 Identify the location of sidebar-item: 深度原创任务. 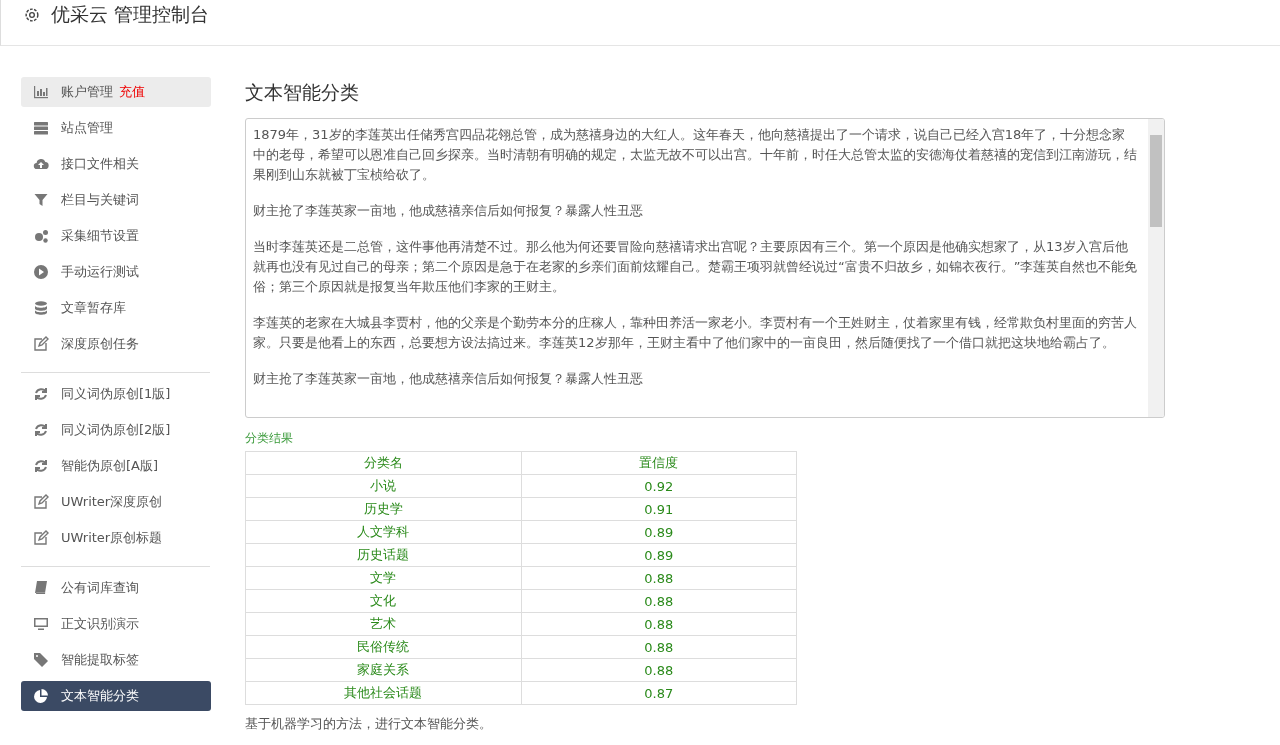
(116, 344).